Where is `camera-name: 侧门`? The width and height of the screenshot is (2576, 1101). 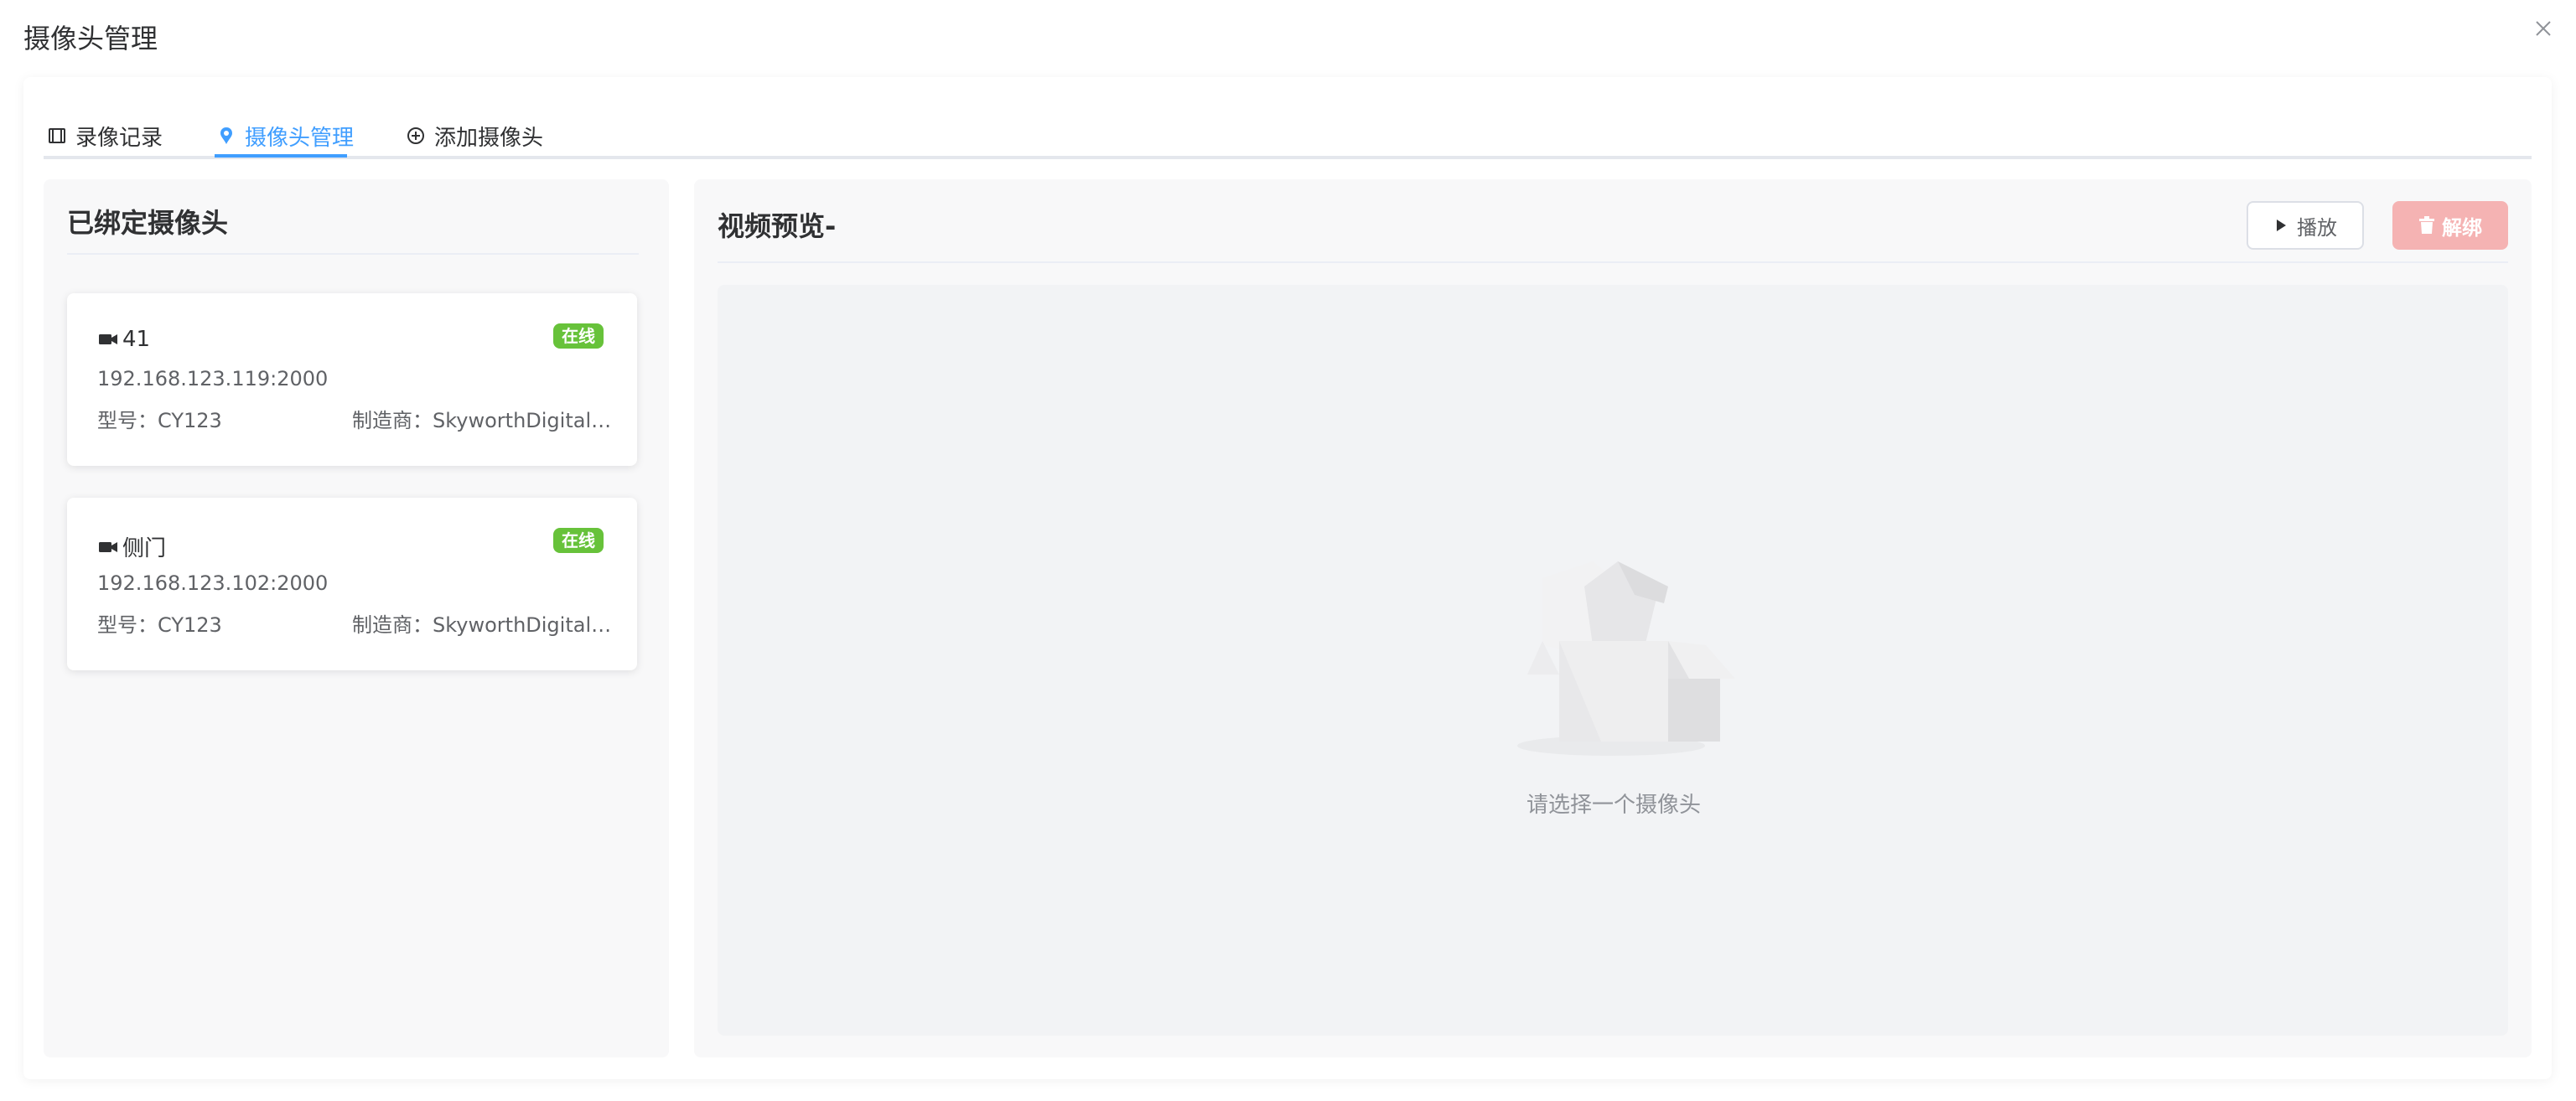
camera-name: 侧门 is located at coordinates (144, 549).